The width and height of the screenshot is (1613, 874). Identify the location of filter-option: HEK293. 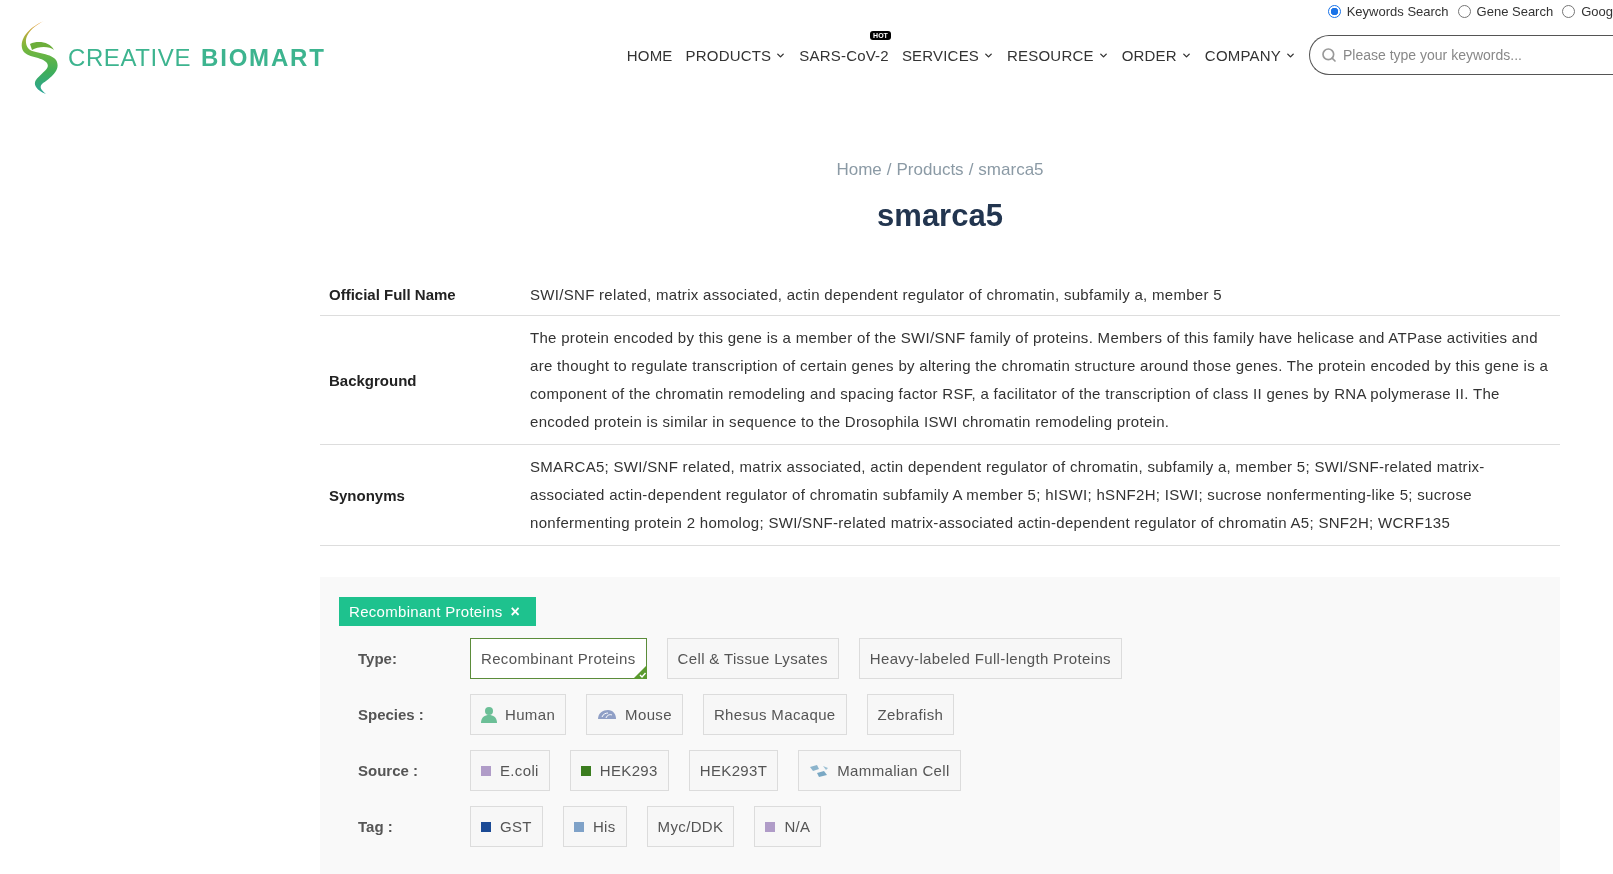
(619, 770).